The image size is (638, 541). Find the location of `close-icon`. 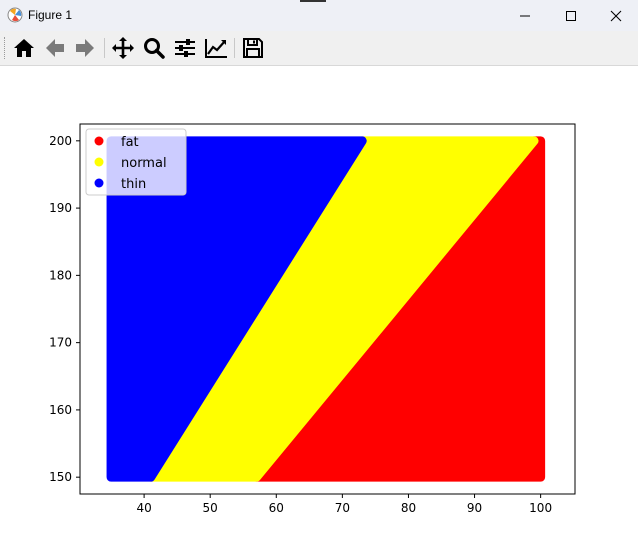

close-icon is located at coordinates (616, 15).